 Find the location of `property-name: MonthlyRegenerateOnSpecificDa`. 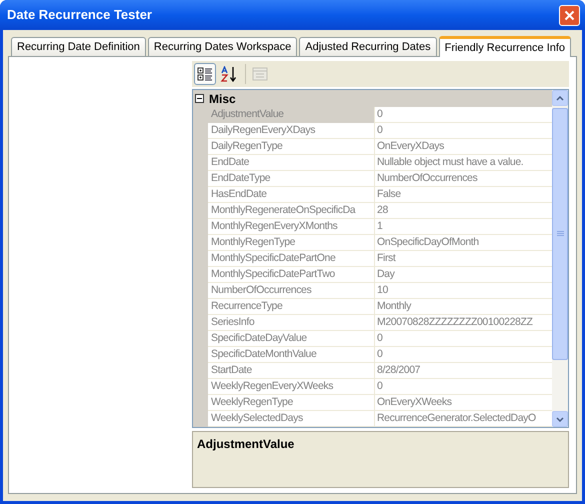

property-name: MonthlyRegenerateOnSpecificDa is located at coordinates (291, 211).